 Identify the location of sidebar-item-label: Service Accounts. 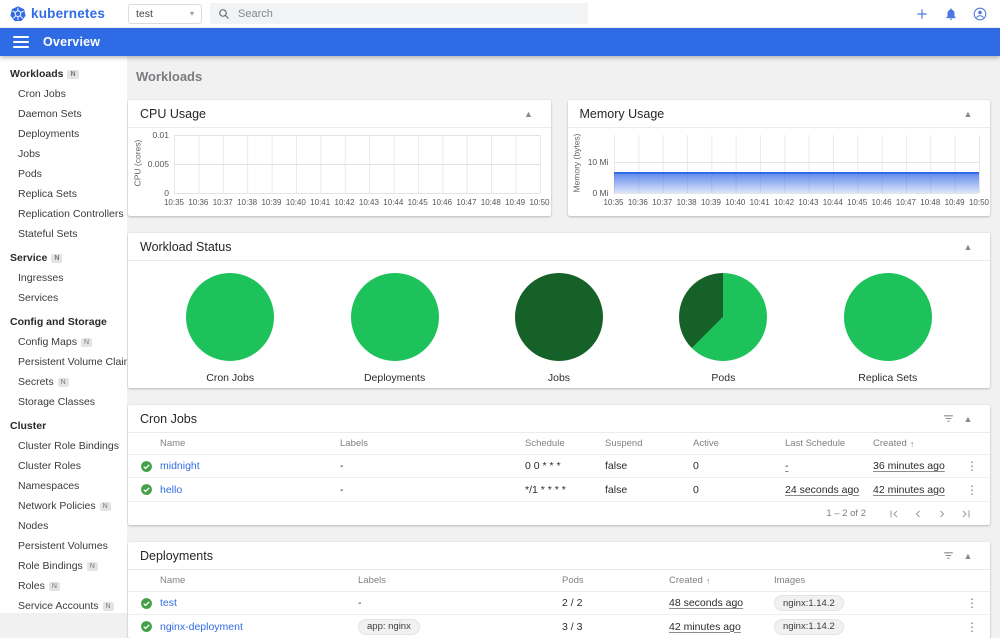
(58, 606).